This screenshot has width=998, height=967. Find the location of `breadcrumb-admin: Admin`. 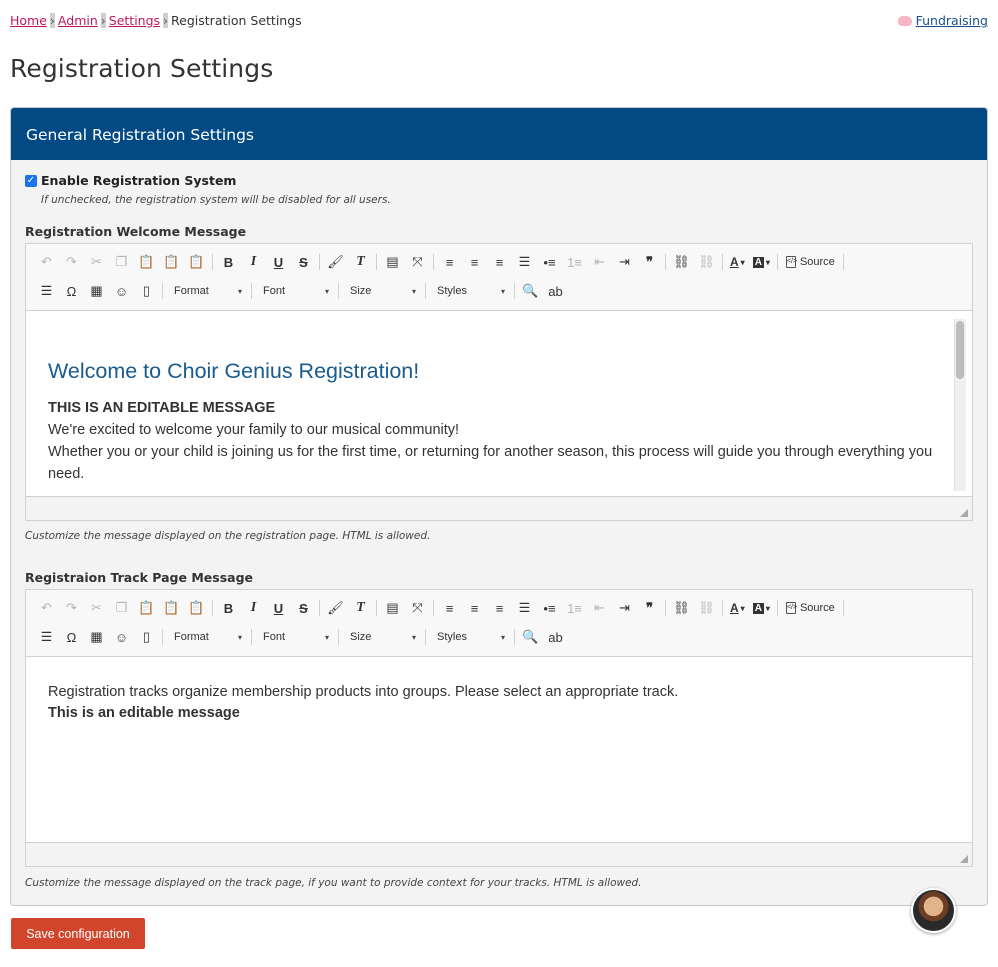

breadcrumb-admin: Admin is located at coordinates (78, 20).